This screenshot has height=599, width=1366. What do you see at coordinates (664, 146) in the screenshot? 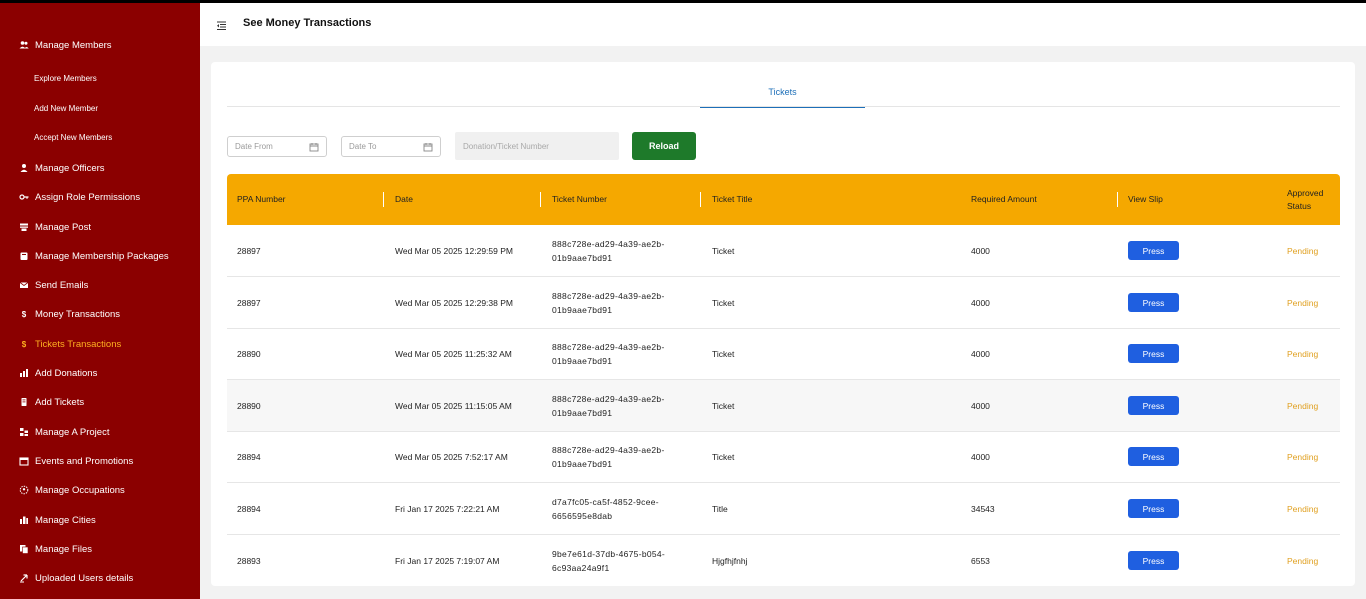
I see `reload-button: Reload` at bounding box center [664, 146].